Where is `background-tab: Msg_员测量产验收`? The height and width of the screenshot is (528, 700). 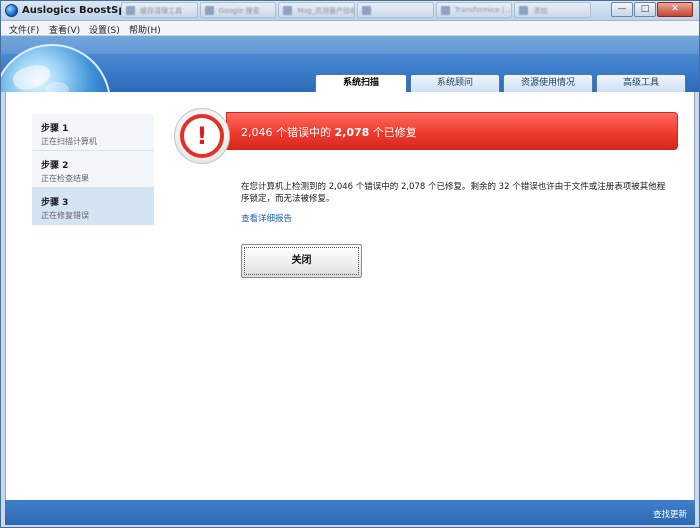 background-tab: Msg_员测量产验收 is located at coordinates (317, 10).